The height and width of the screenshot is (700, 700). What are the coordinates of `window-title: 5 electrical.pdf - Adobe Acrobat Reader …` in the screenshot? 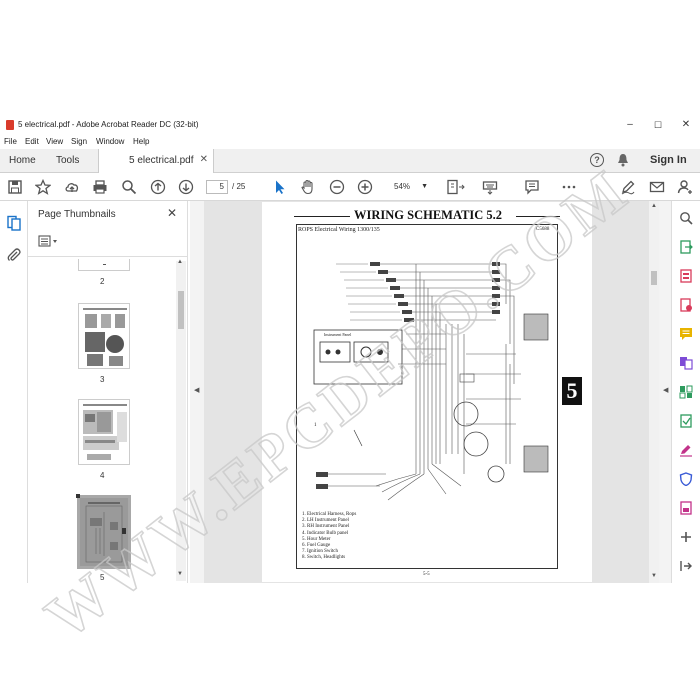 It's located at (108, 124).